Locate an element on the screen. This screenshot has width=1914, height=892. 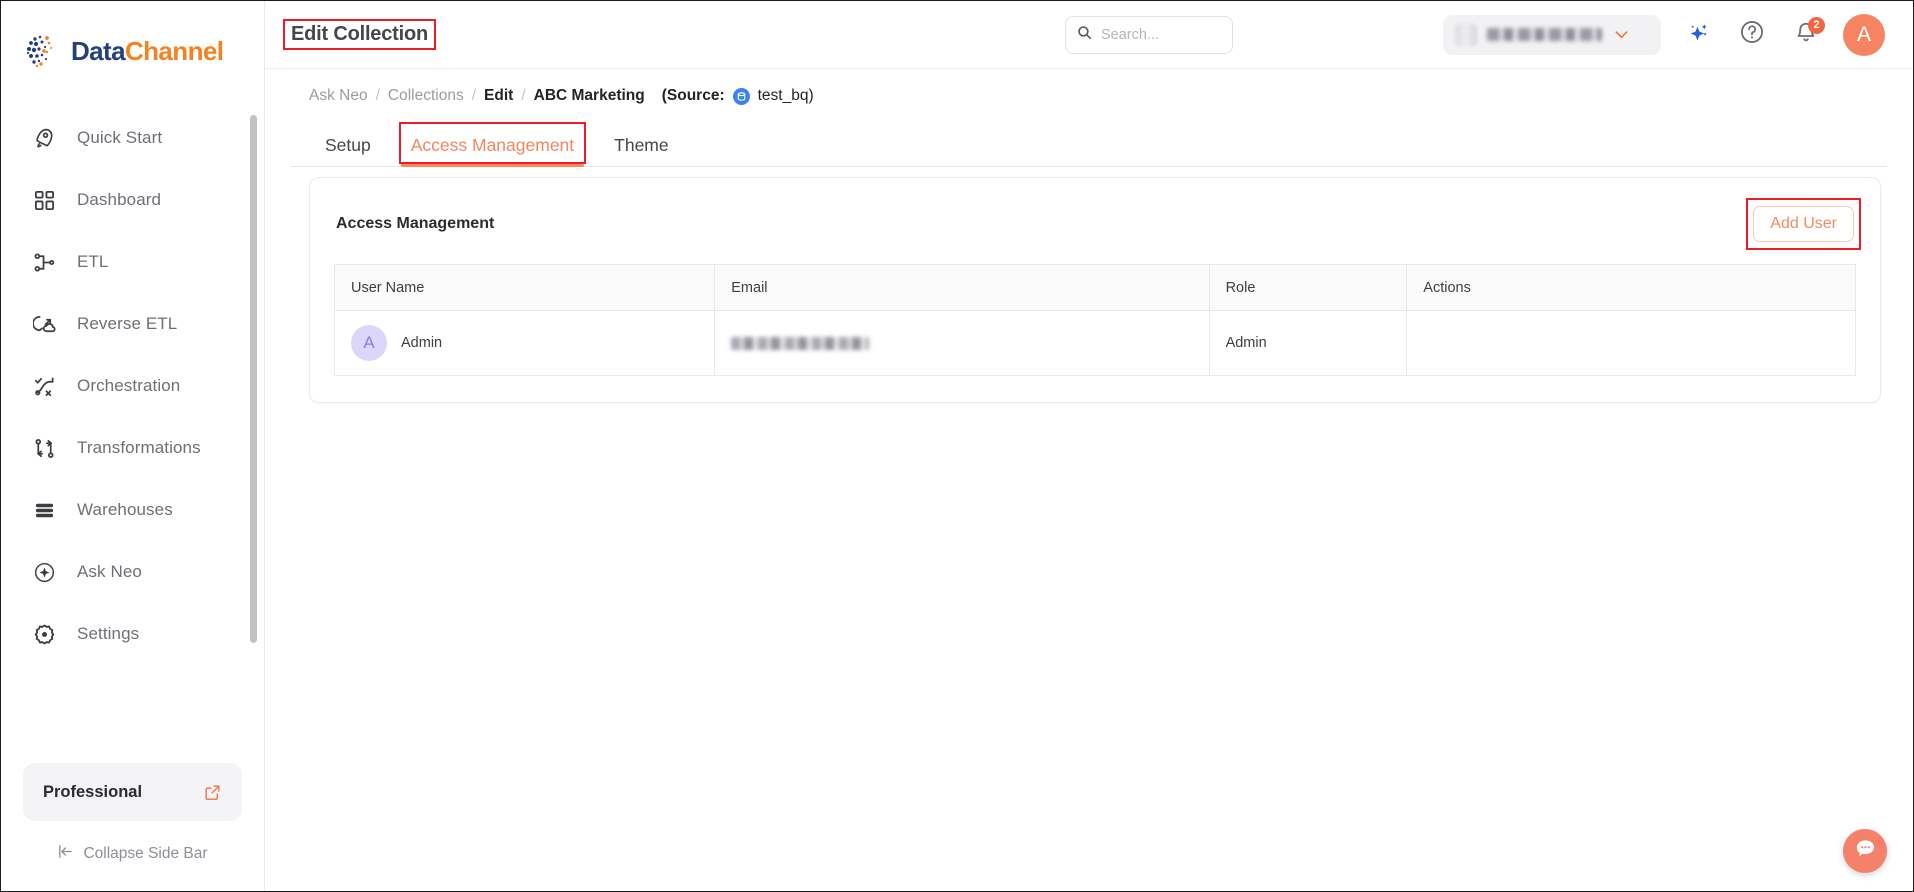
column-header-role: Role is located at coordinates (1308, 287).